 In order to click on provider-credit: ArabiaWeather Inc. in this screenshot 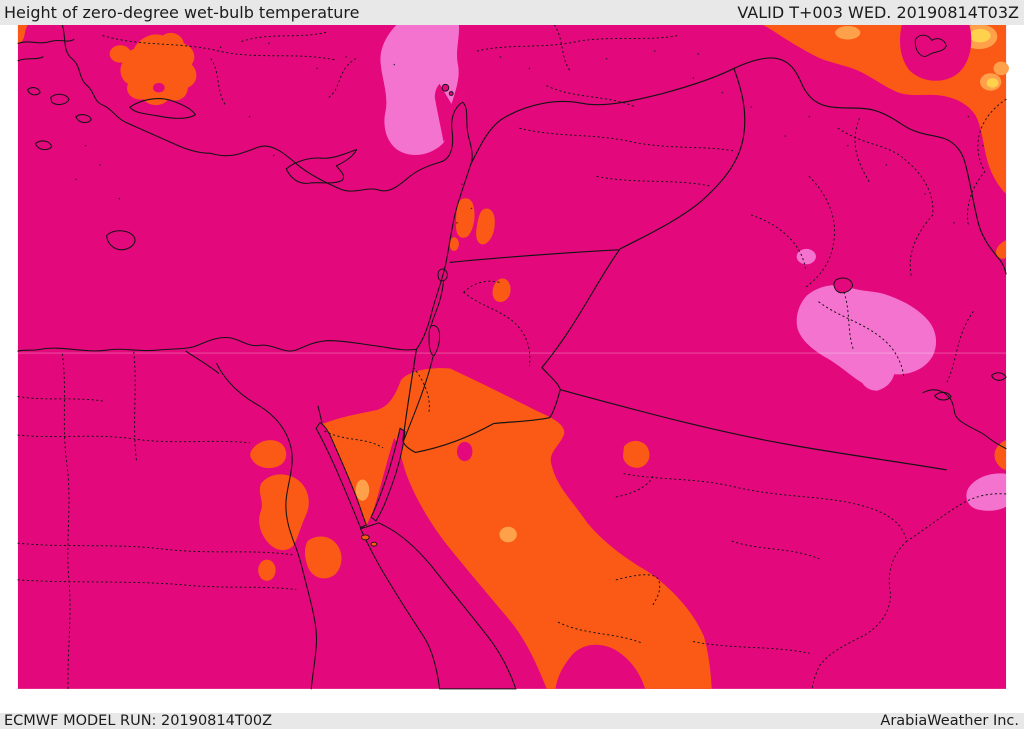, I will do `click(949, 721)`.